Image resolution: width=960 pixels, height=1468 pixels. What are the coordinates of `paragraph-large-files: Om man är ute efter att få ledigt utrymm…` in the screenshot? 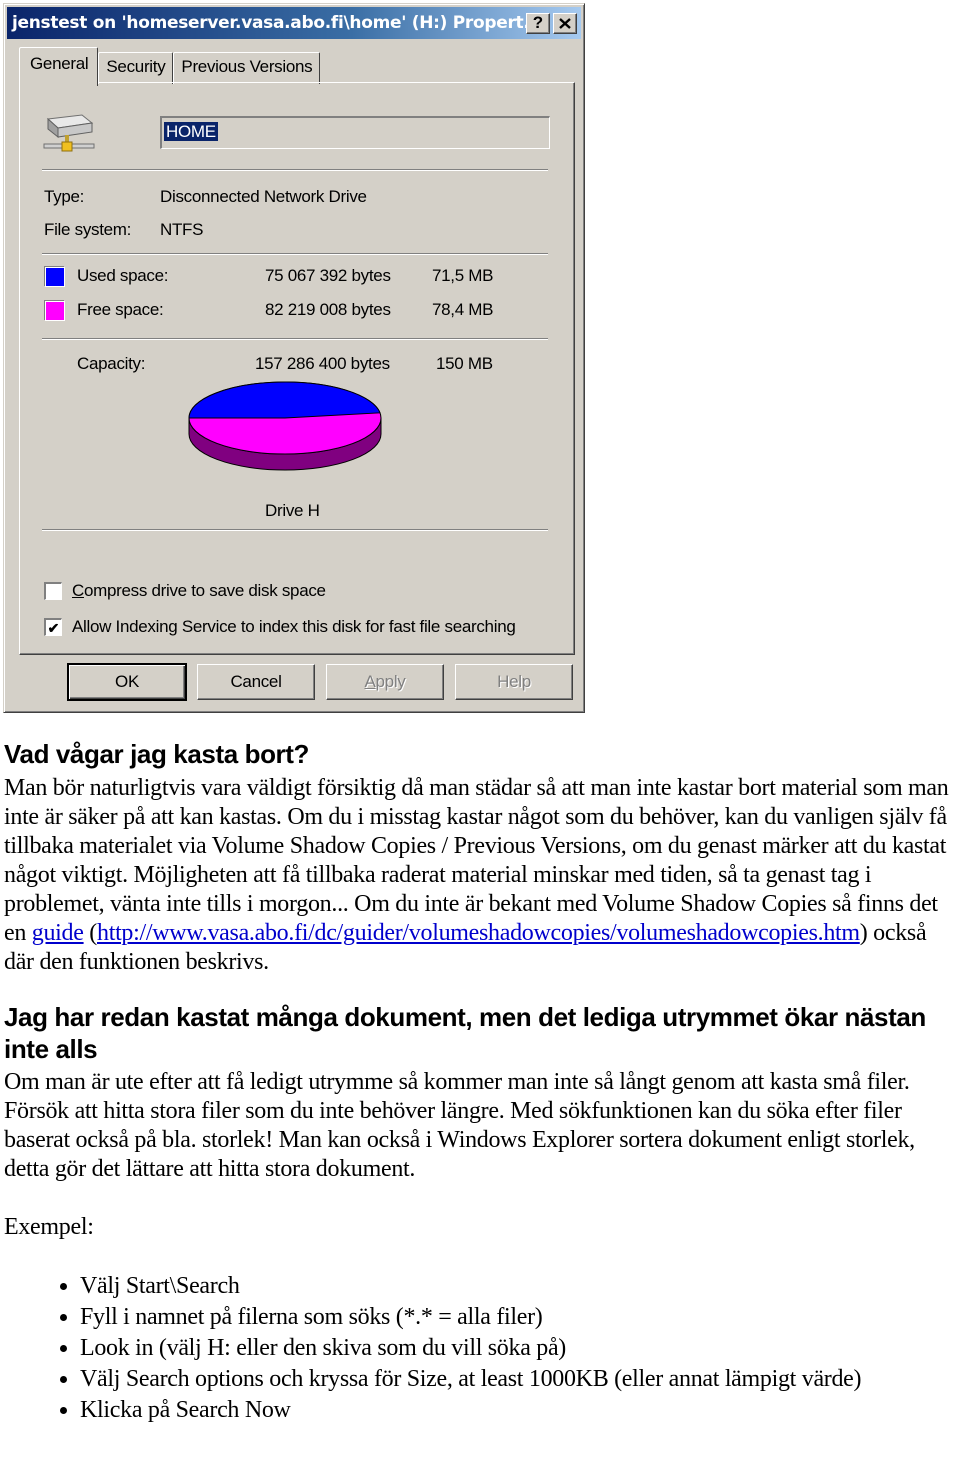 It's located at (459, 1125).